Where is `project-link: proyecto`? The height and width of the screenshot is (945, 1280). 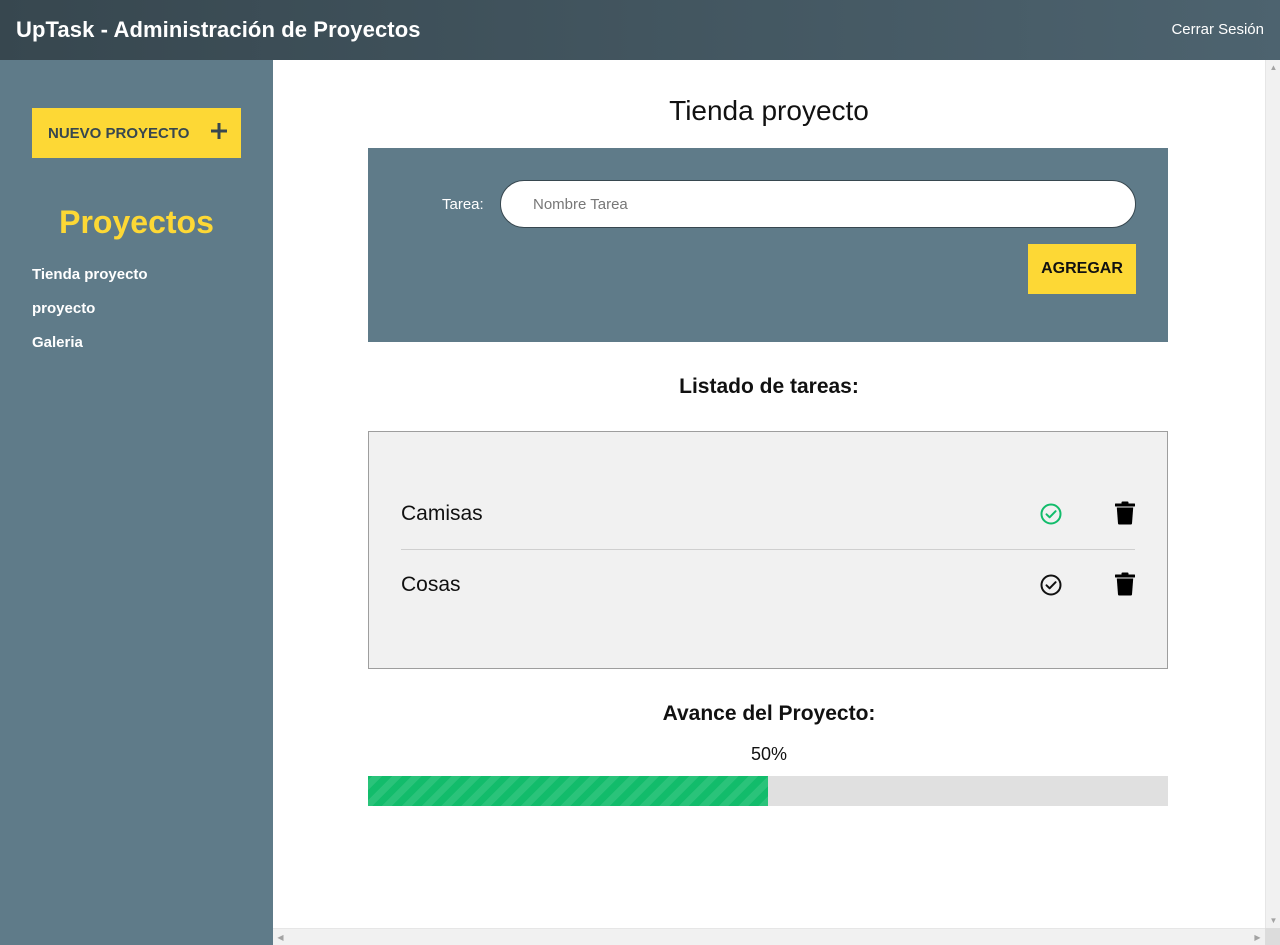
project-link: proyecto is located at coordinates (90, 317).